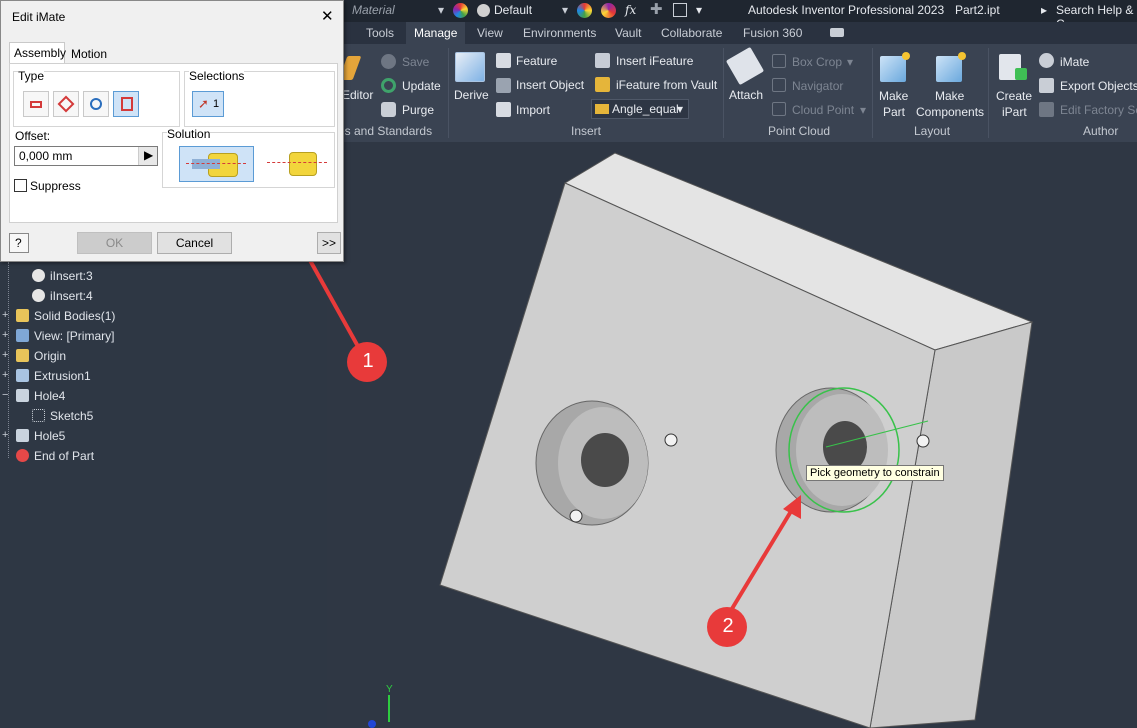  I want to click on pick-geometry-tooltip: Pick geometry to constrain, so click(875, 473).